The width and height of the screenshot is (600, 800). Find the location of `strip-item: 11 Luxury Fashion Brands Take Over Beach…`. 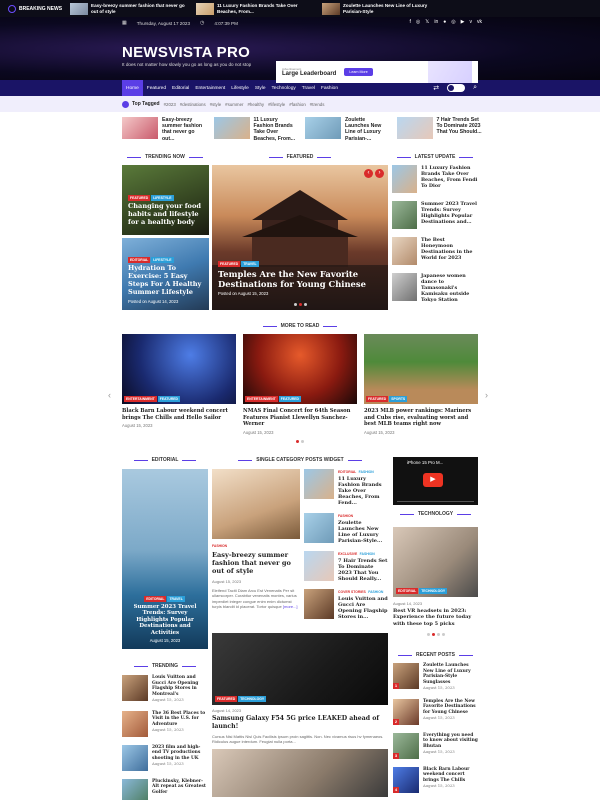

strip-item: 11 Luxury Fashion Brands Take Over Beach… is located at coordinates (256, 129).